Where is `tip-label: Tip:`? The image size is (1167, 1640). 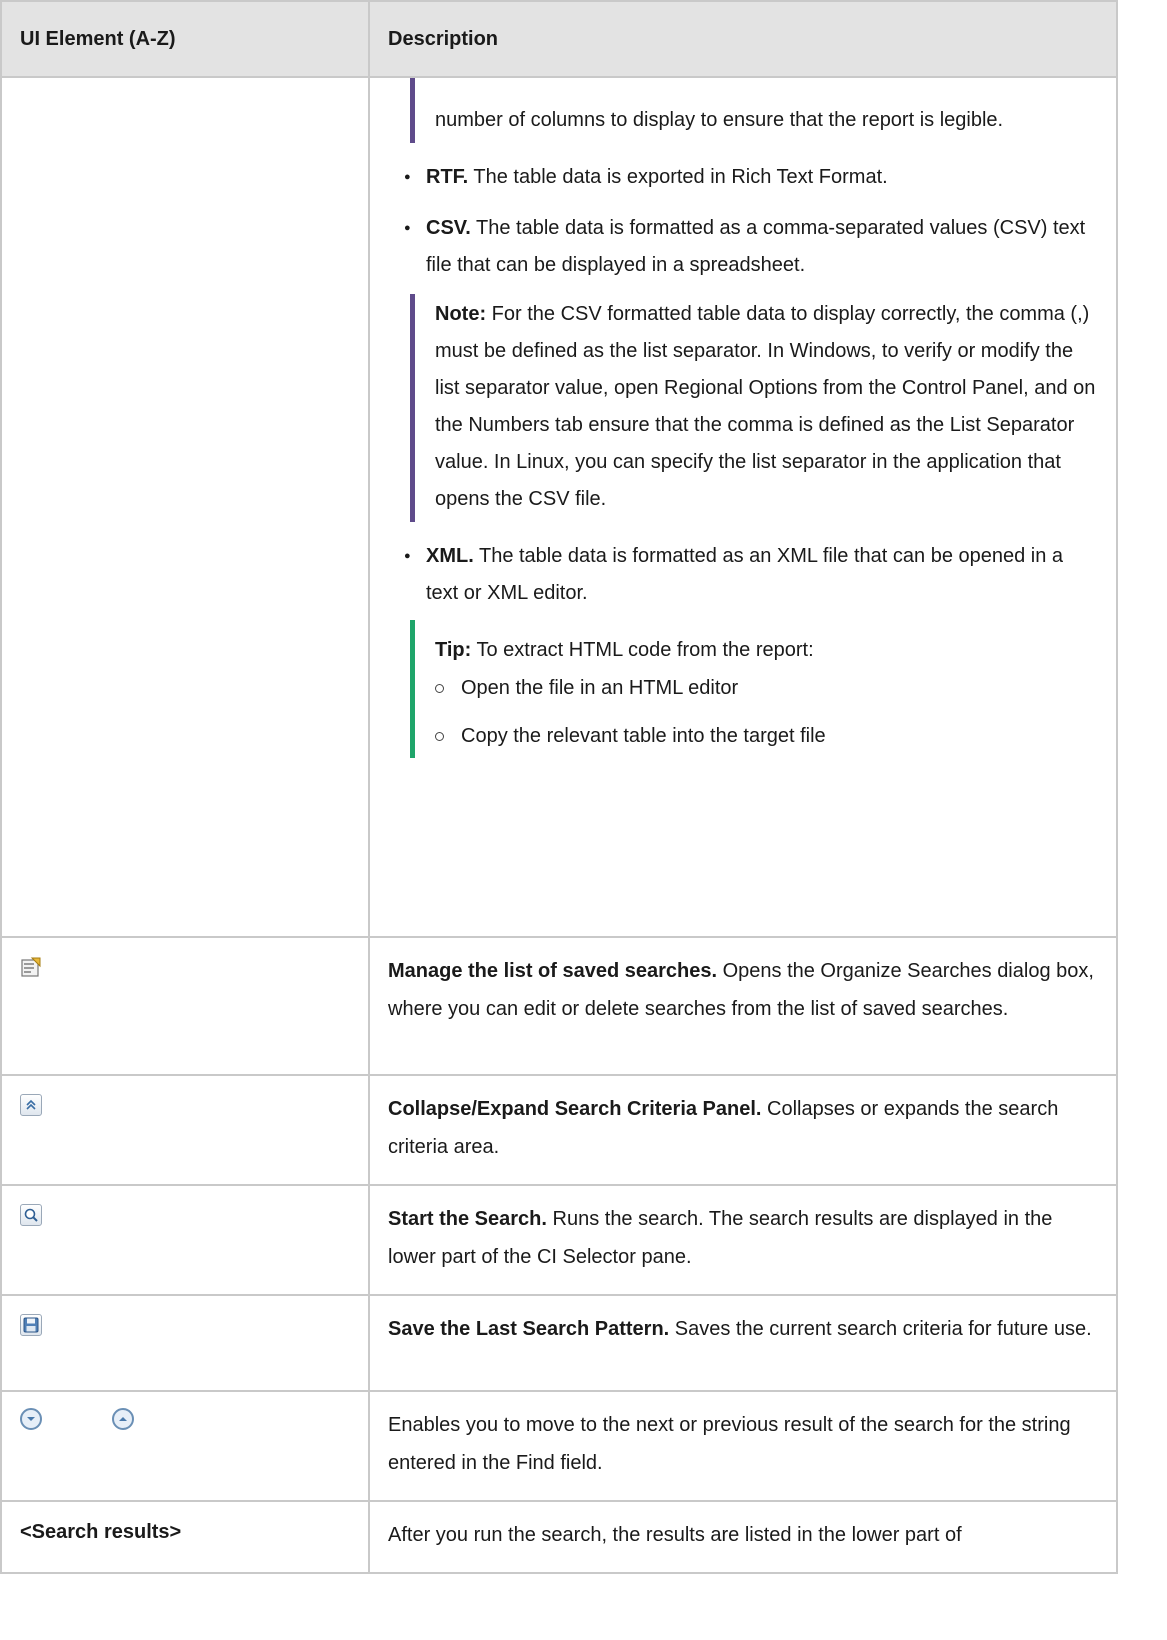
tip-label: Tip: is located at coordinates (453, 650).